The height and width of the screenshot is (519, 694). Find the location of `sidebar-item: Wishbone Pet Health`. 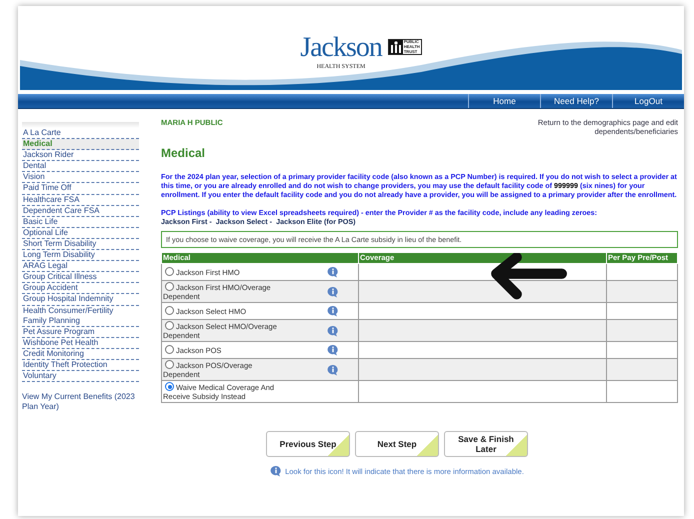

sidebar-item: Wishbone Pet Health is located at coordinates (80, 343).